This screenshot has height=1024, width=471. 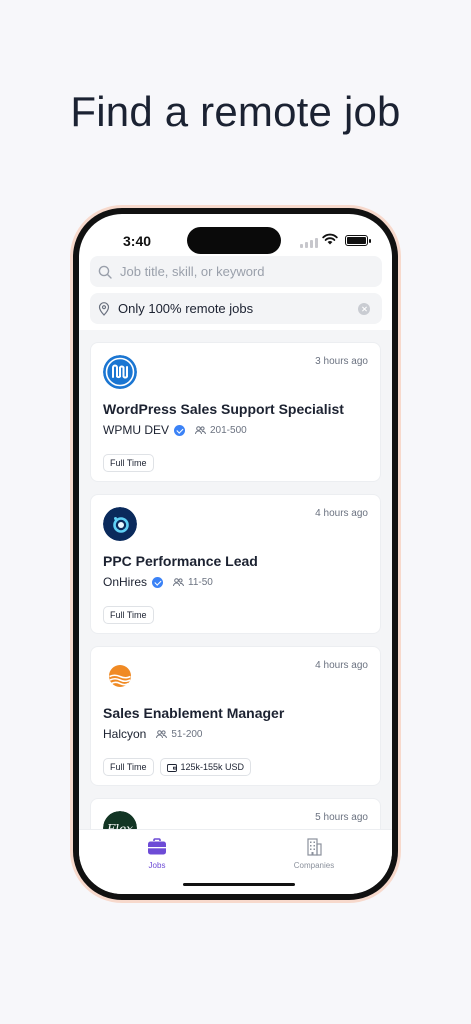 What do you see at coordinates (125, 734) in the screenshot?
I see `company-name: Halcyon` at bounding box center [125, 734].